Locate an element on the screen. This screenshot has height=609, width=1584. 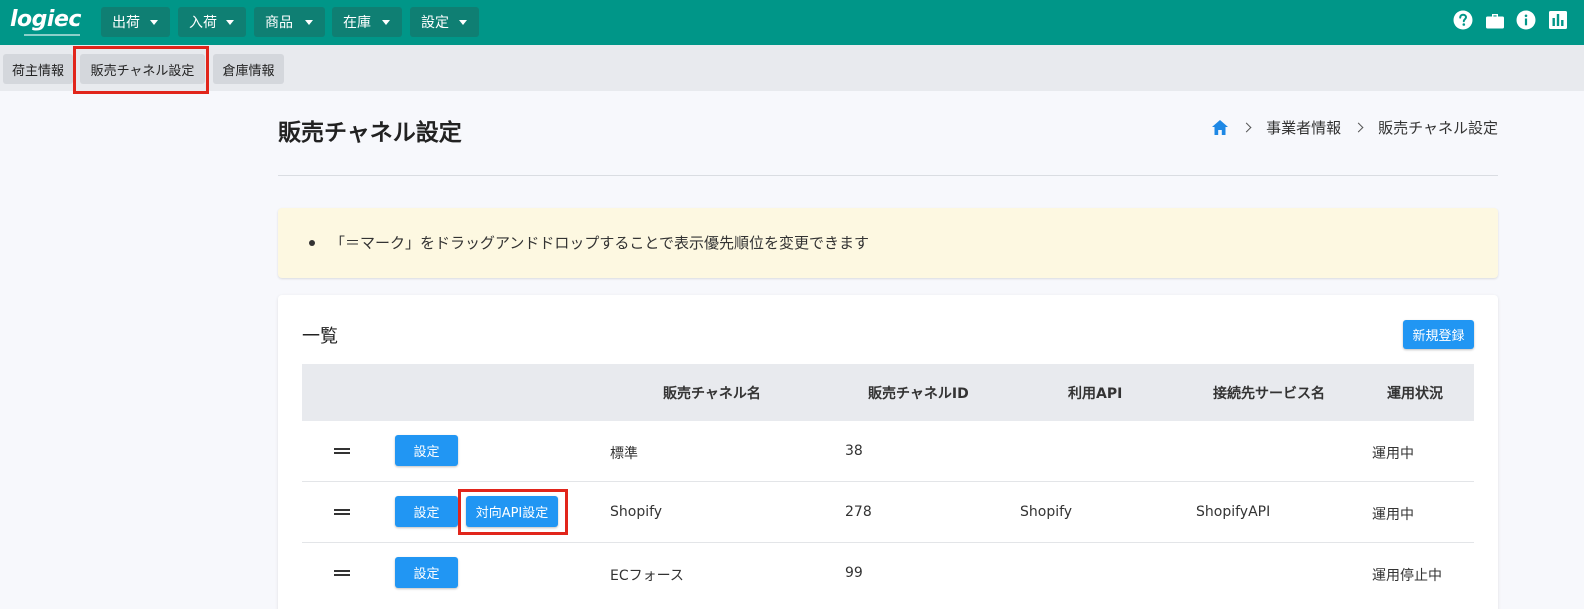
tab-sales-channel-settings: 販売チャネル設定 is located at coordinates (142, 69).